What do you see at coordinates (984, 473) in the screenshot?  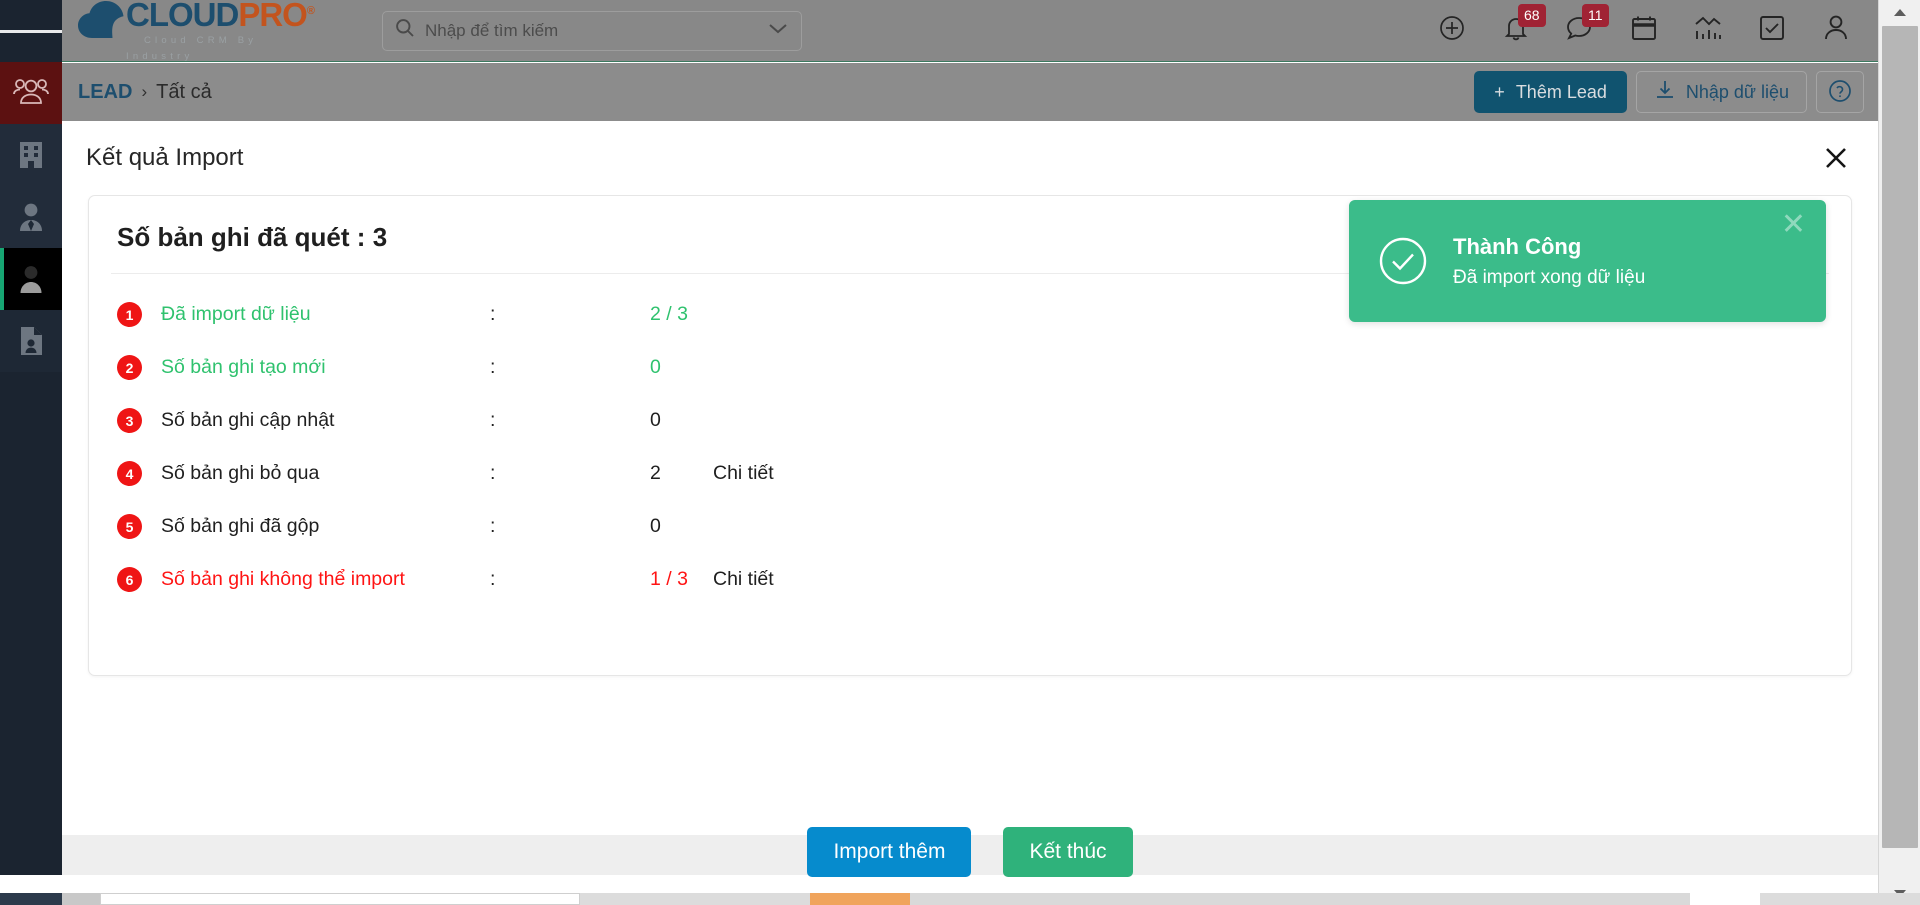 I see `table-row: 4 Số bản ghi bỏ qua: 2 Chi tiết` at bounding box center [984, 473].